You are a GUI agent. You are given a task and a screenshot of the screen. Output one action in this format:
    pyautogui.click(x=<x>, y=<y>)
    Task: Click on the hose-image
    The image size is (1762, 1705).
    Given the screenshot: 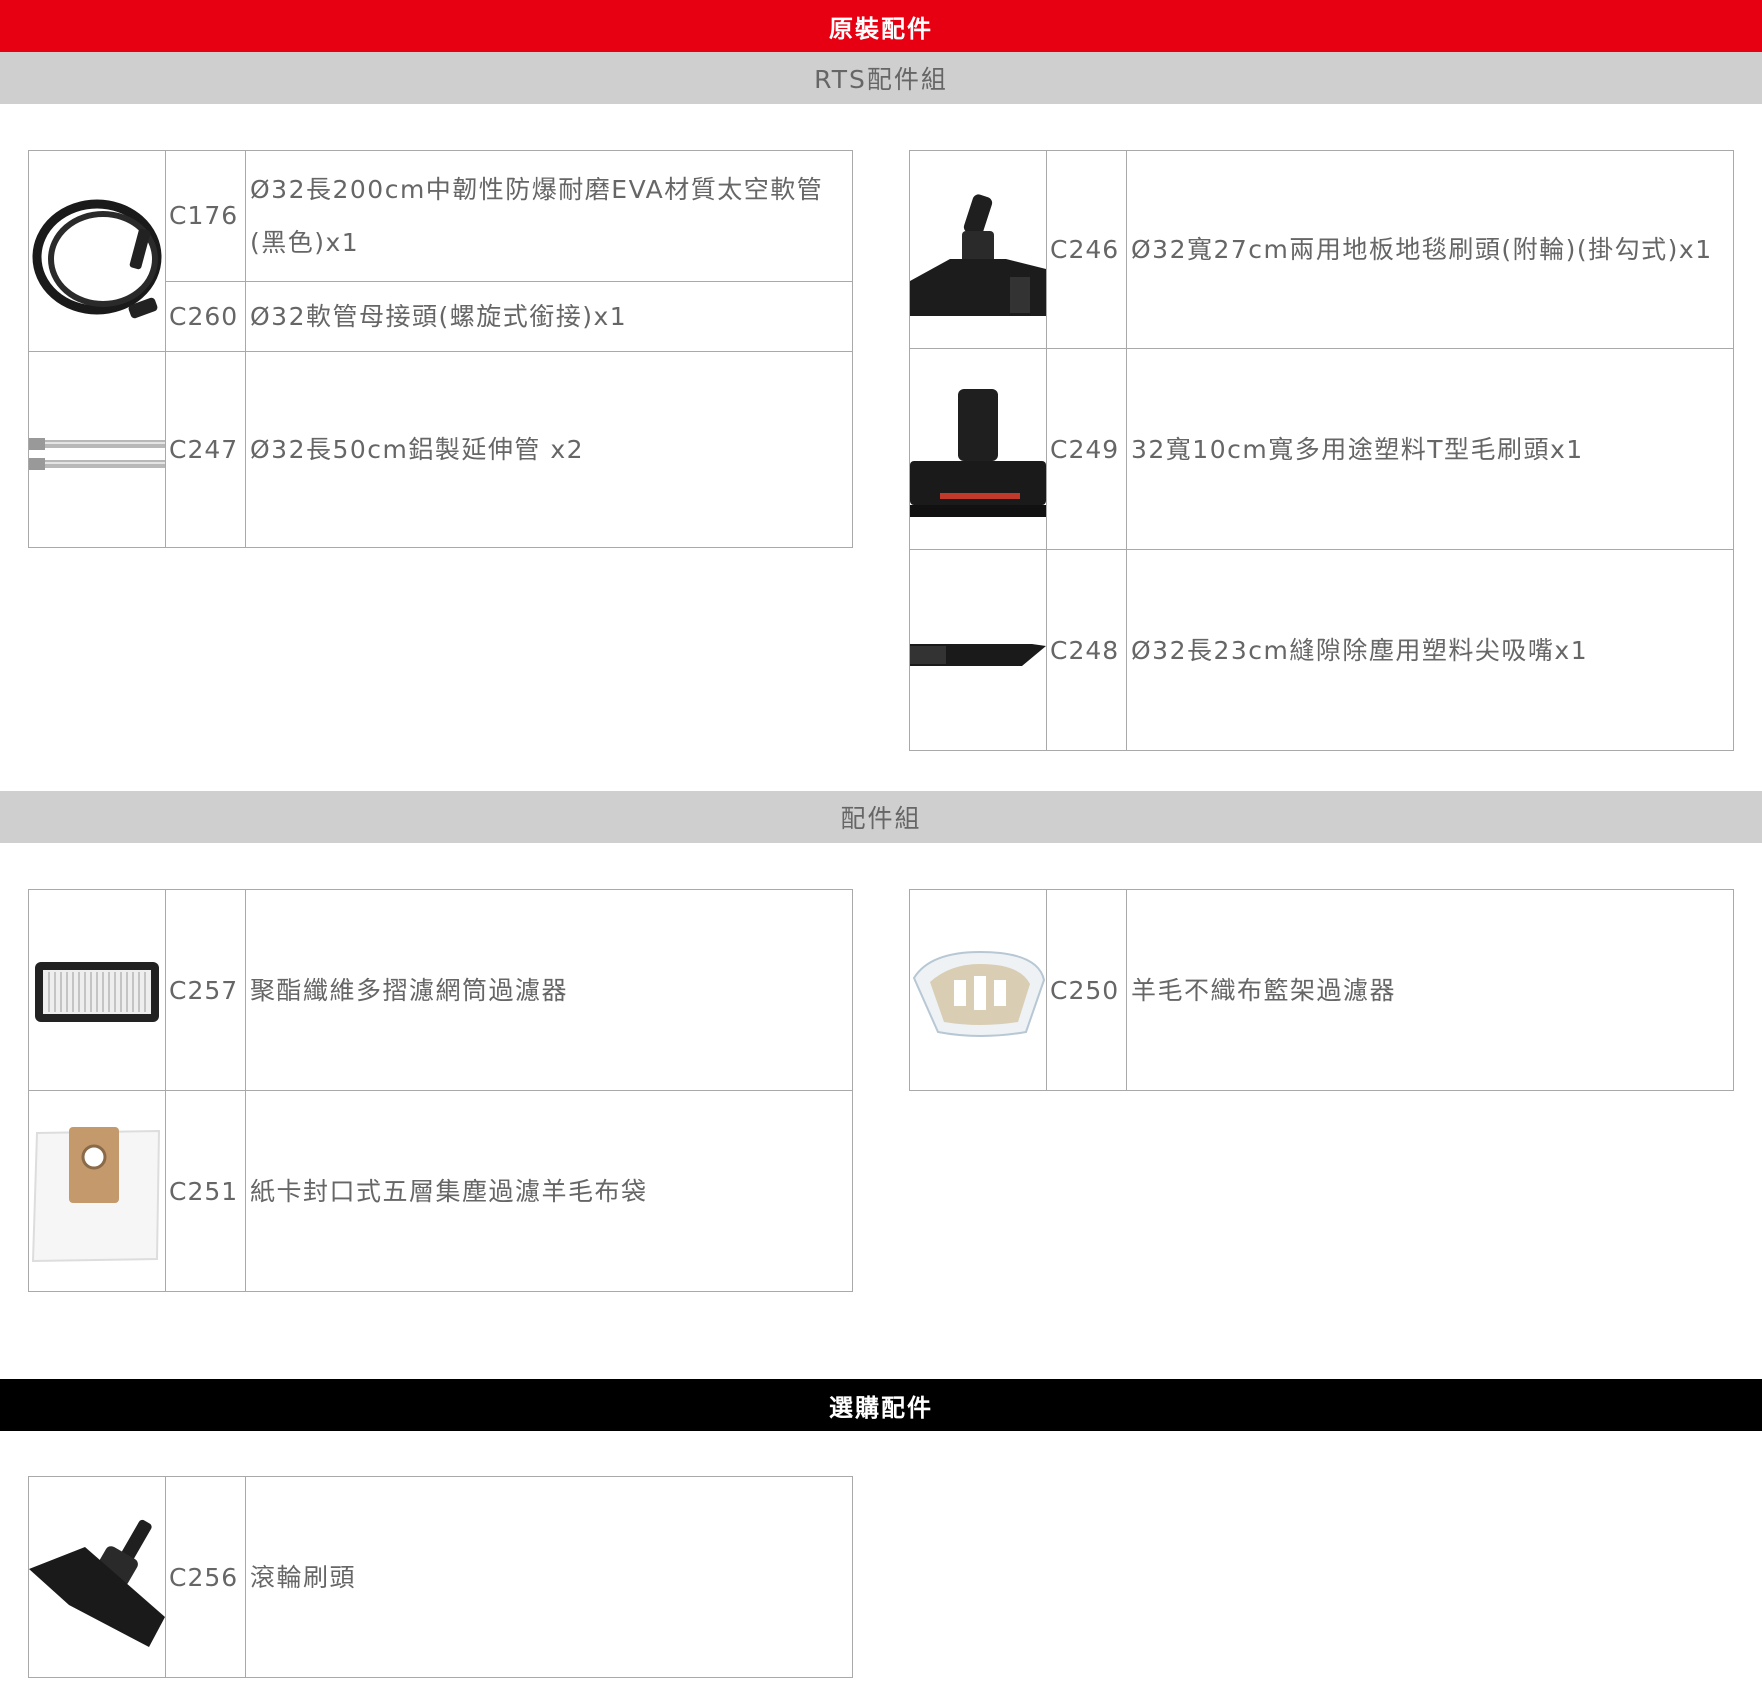 What is the action you would take?
    pyautogui.click(x=97, y=251)
    